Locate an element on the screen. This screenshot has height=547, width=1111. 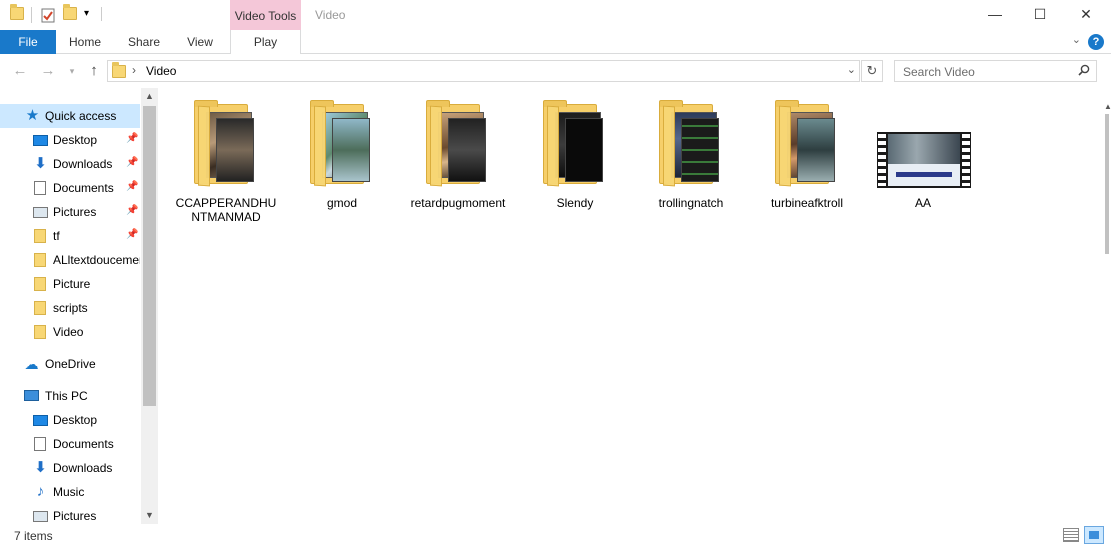
sidebar-item-quick-access: ★ Quick access is located at coordinates (70, 116).